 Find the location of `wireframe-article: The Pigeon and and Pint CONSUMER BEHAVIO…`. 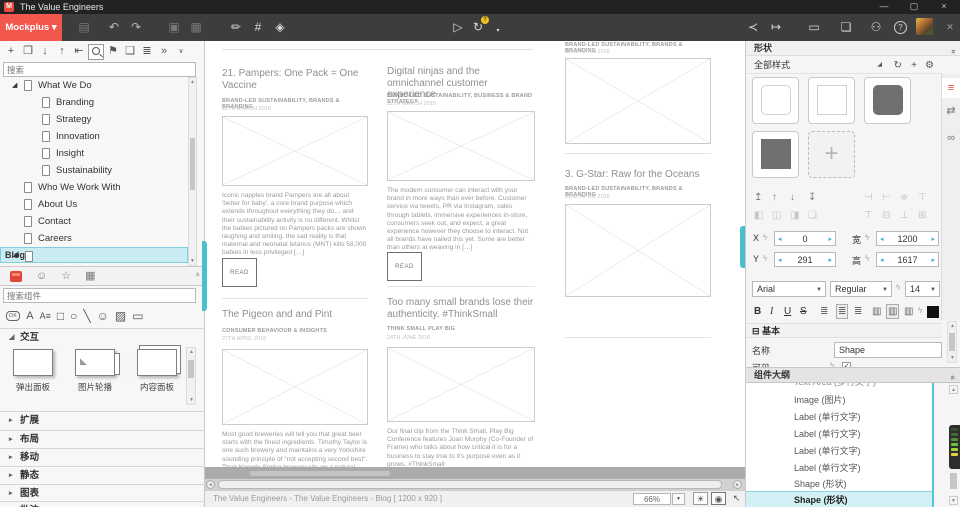

wireframe-article: The Pigeon and and Pint CONSUMER BEHAVIO… is located at coordinates (295, 388).